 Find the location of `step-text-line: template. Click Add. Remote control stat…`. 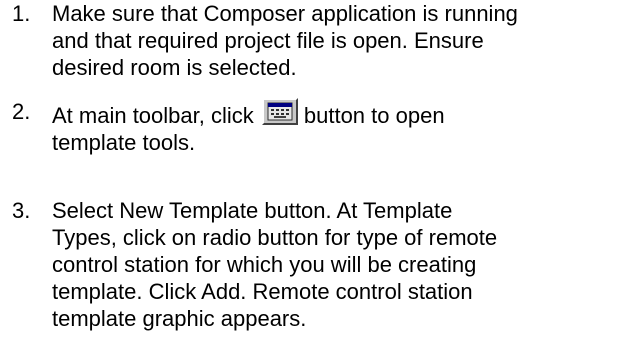

step-text-line: template. Click Add. Remote control stat… is located at coordinates (262, 291).